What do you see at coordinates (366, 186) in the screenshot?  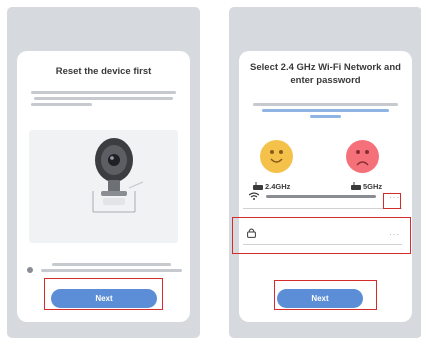 I see `band-5g-label: 5GHz` at bounding box center [366, 186].